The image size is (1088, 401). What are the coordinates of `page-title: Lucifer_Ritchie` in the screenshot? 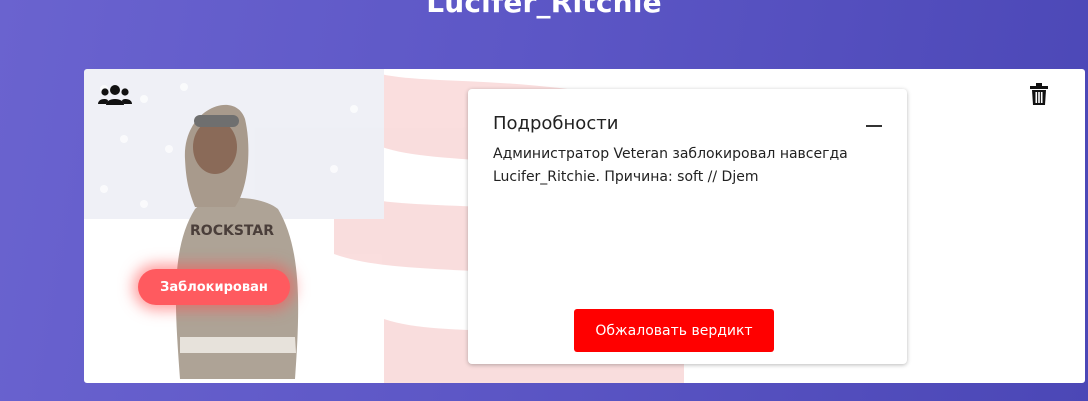 It's located at (544, 9).